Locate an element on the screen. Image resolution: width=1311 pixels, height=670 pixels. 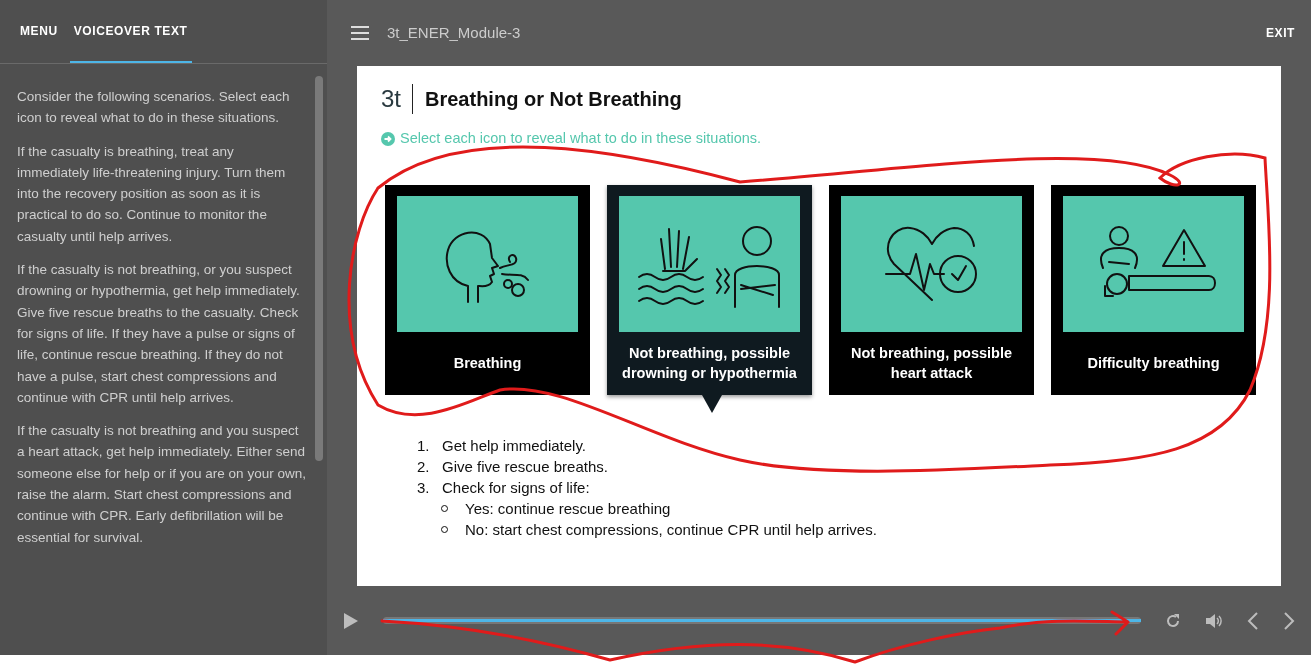
volume-icon is located at coordinates (1214, 620).